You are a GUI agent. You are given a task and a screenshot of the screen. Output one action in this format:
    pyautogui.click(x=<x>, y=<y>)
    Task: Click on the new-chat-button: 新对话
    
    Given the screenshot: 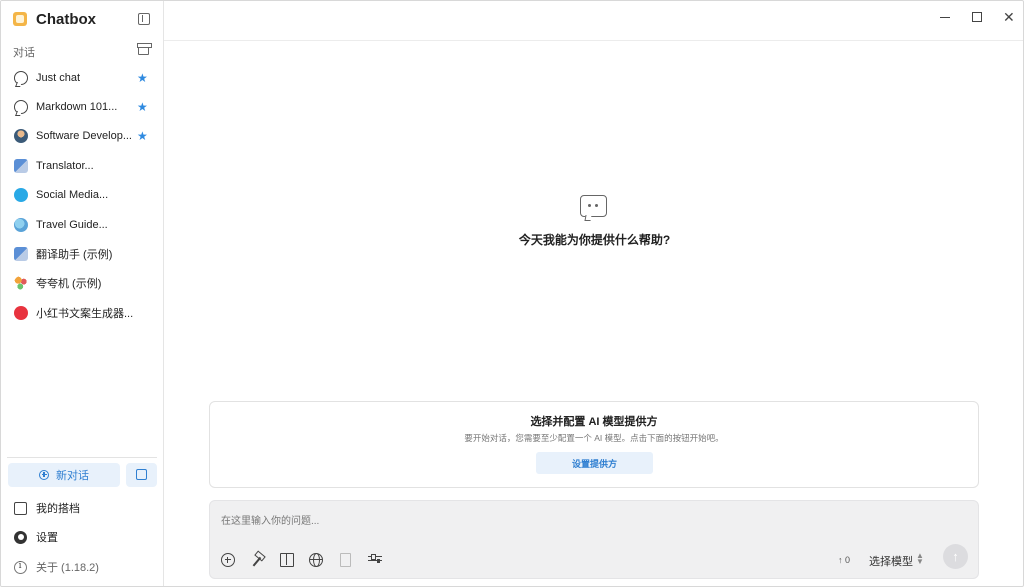 What is the action you would take?
    pyautogui.click(x=64, y=475)
    